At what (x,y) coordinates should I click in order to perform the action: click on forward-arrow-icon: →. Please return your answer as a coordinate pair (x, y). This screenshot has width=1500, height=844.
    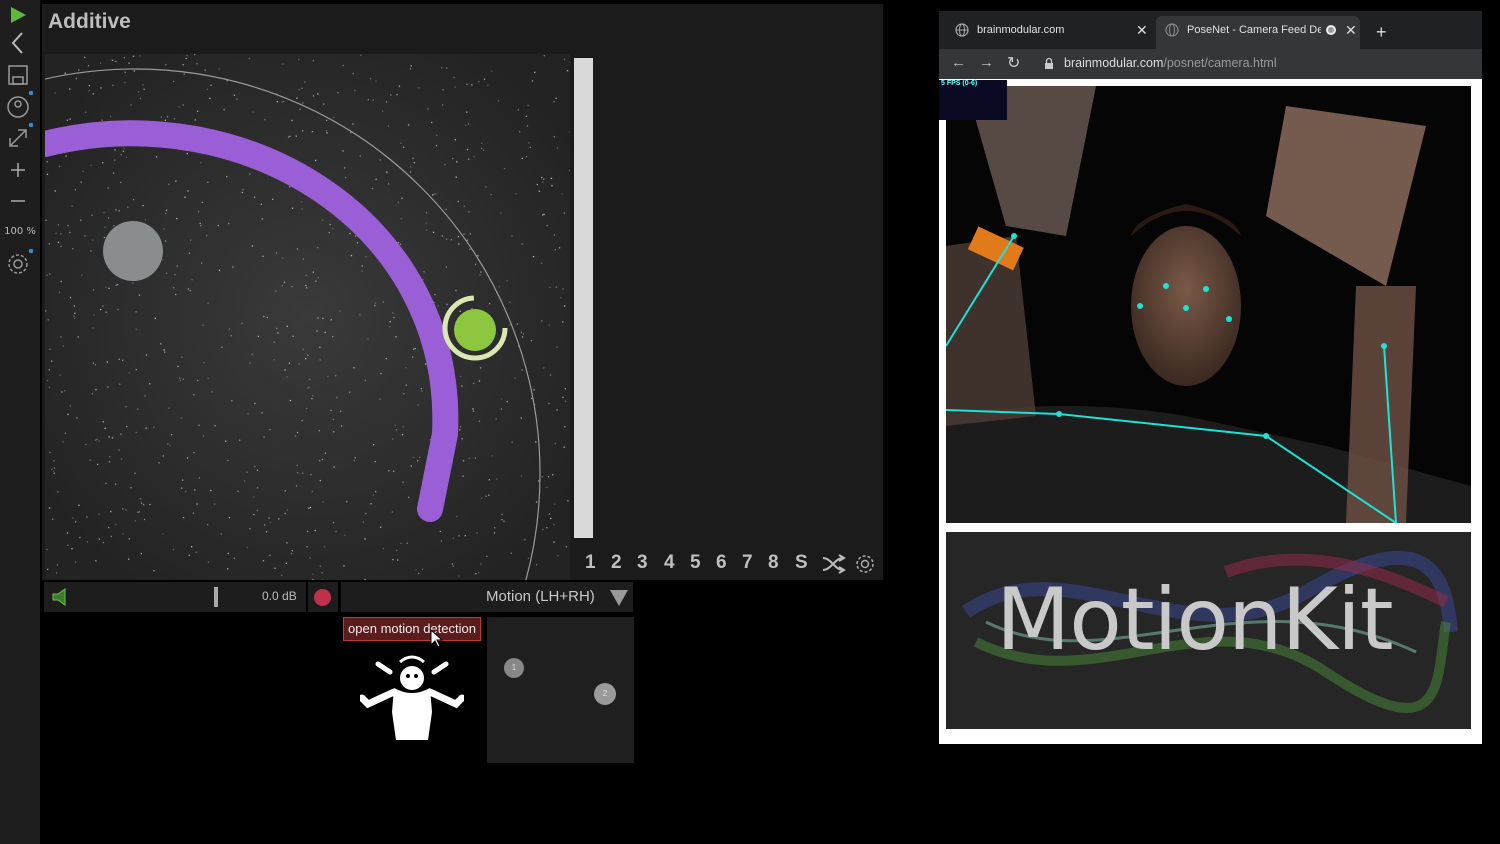
    Looking at the image, I should click on (986, 62).